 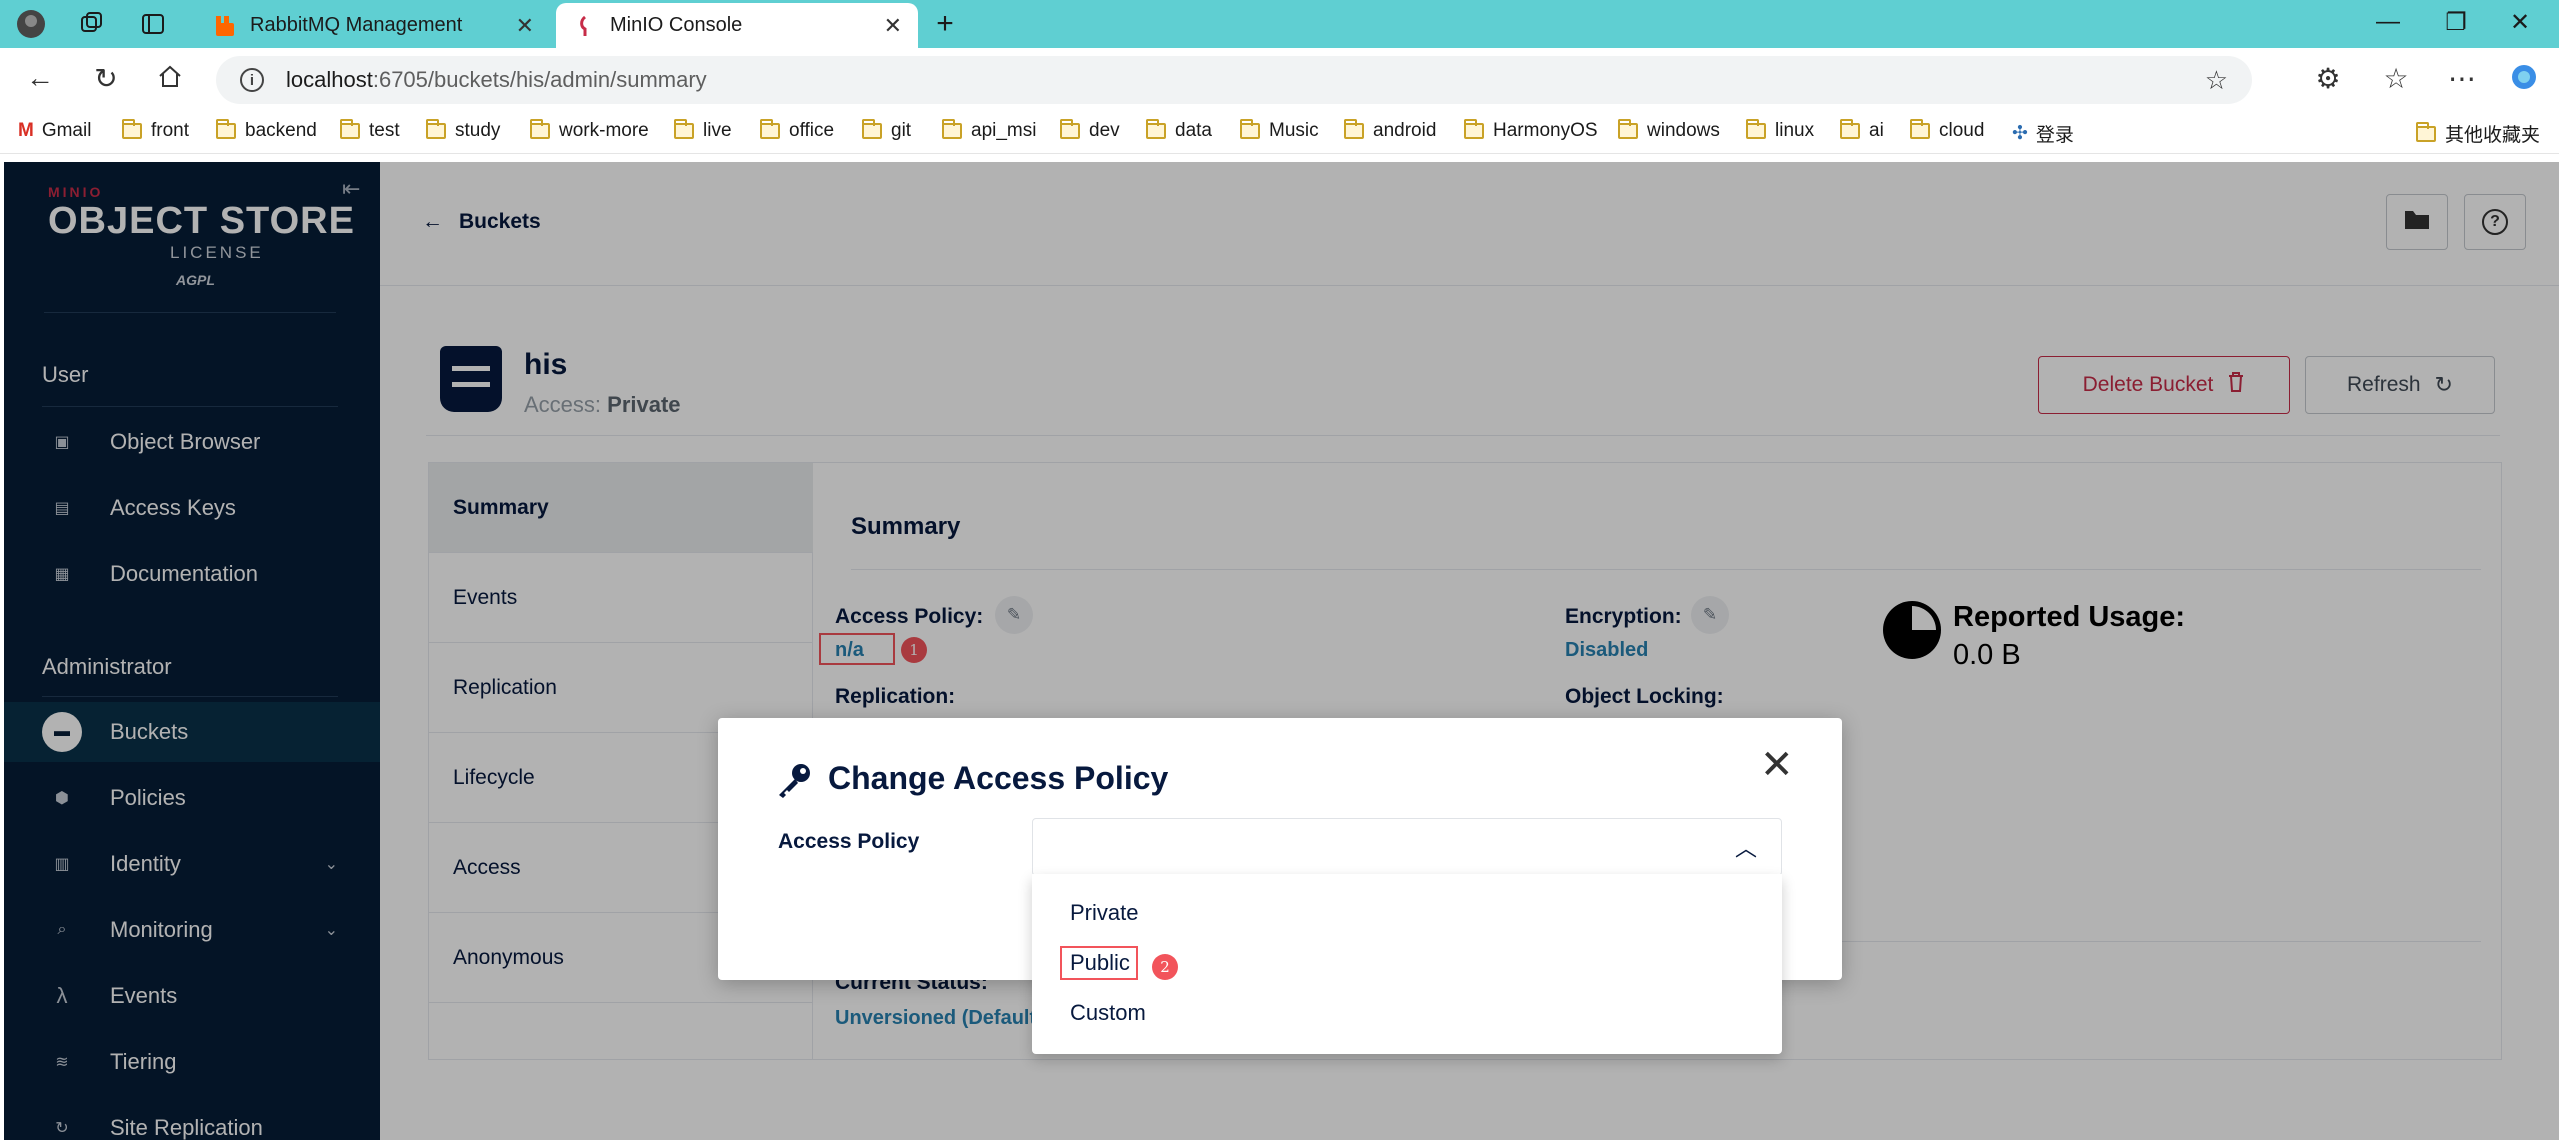 What do you see at coordinates (31, 24) in the screenshot?
I see `profile-avatar-icon` at bounding box center [31, 24].